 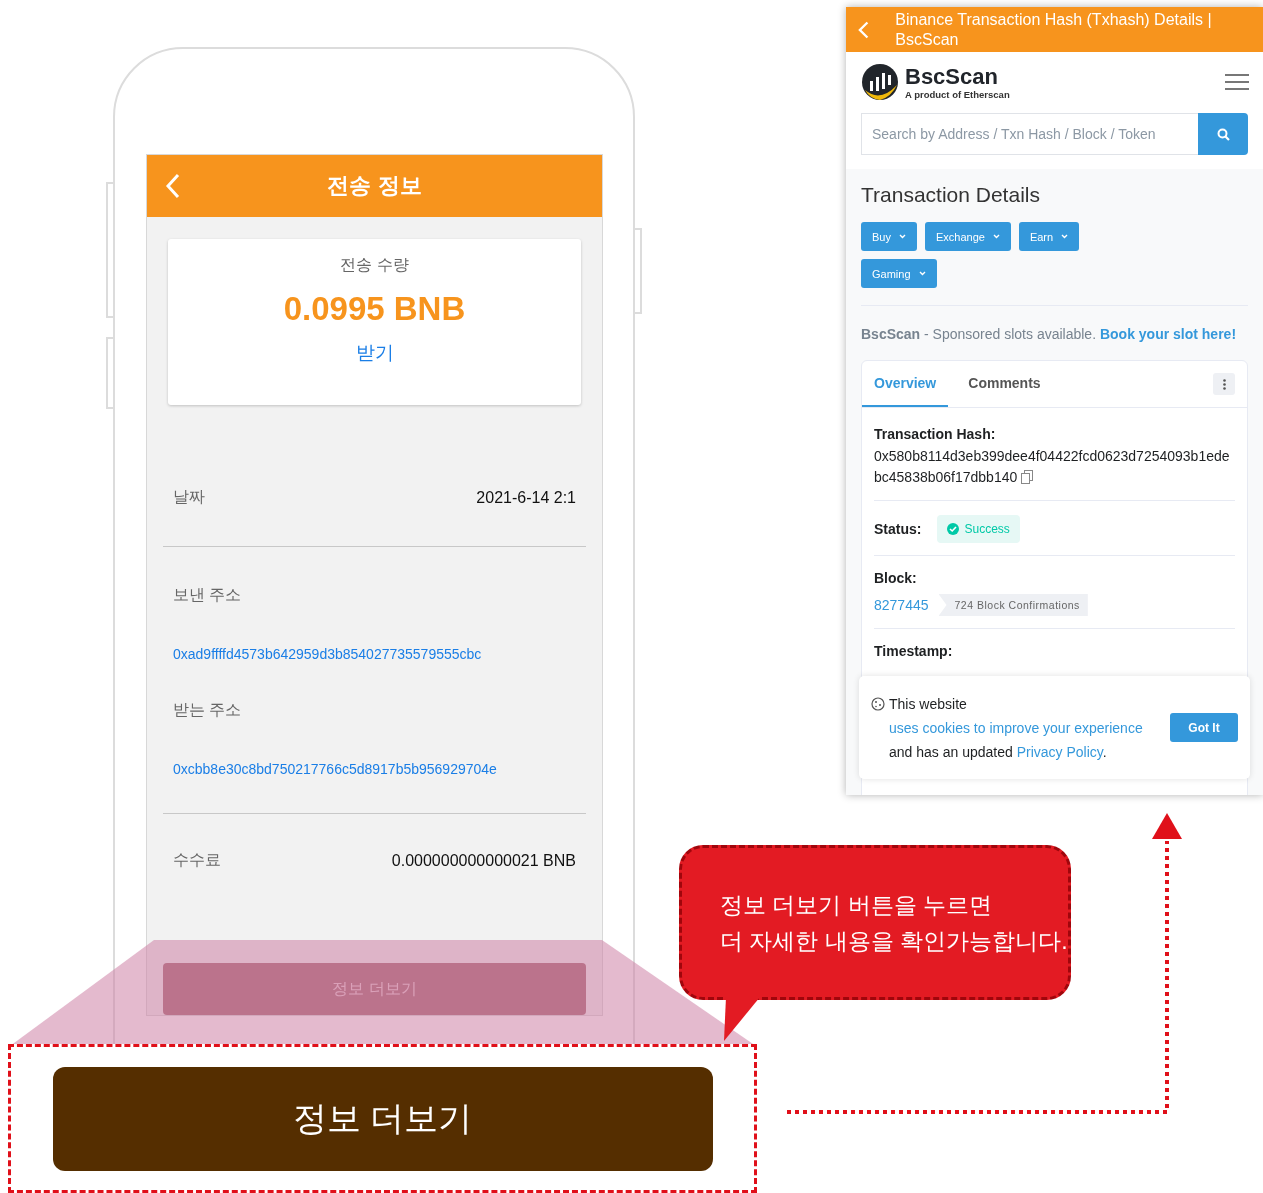 What do you see at coordinates (189, 497) in the screenshot?
I see `field-label: 날짜` at bounding box center [189, 497].